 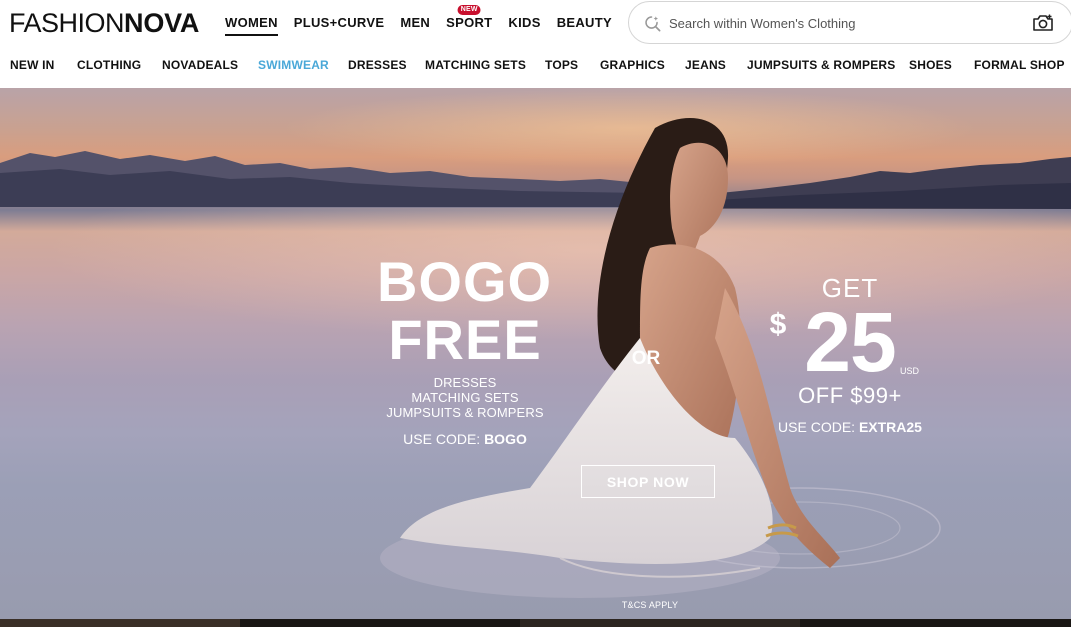 I want to click on search-input, so click(x=834, y=23).